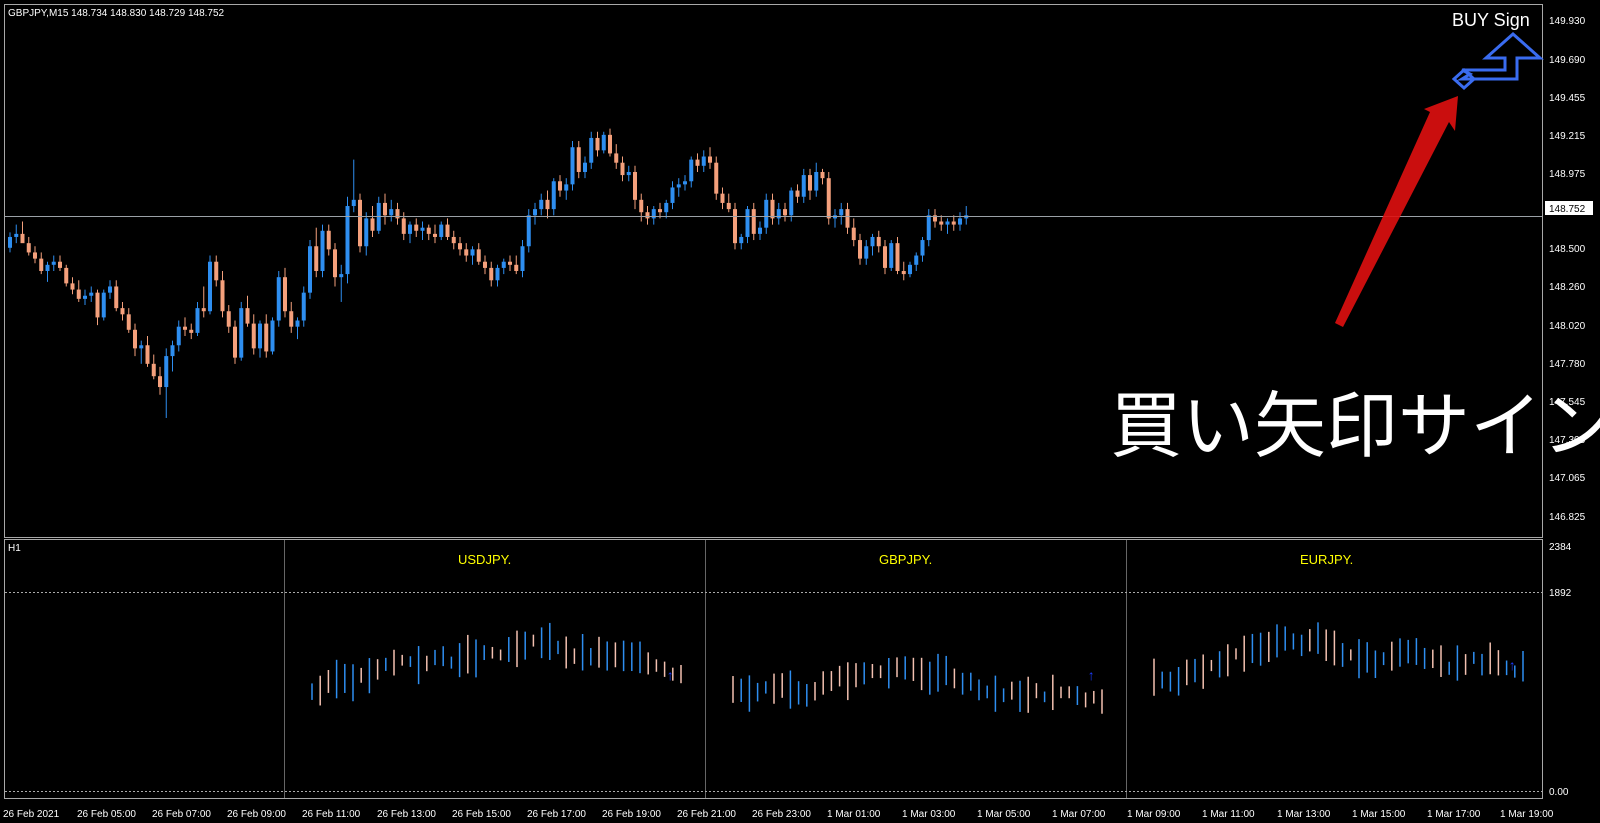 The image size is (1600, 823). I want to click on time-axis-label: 26 Feb 15:00, so click(481, 814).